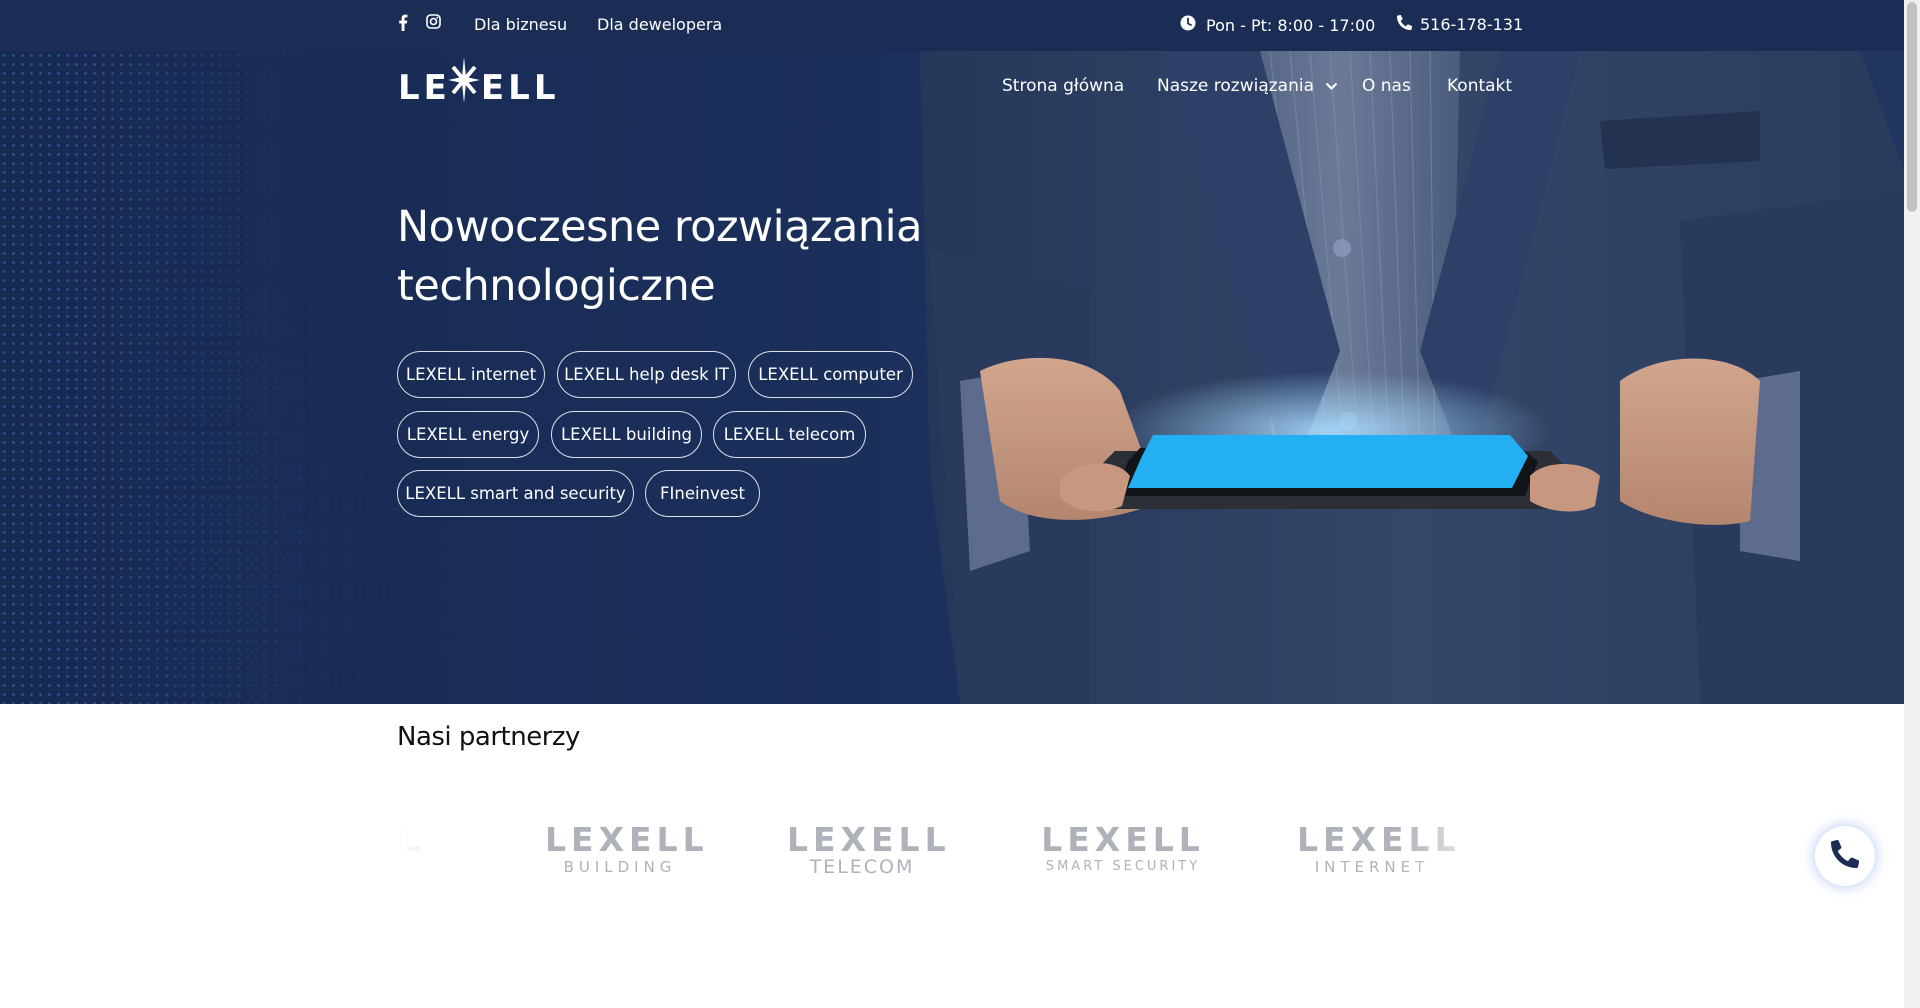 The image size is (1920, 1008). I want to click on carousel-fade-left, so click(437, 850).